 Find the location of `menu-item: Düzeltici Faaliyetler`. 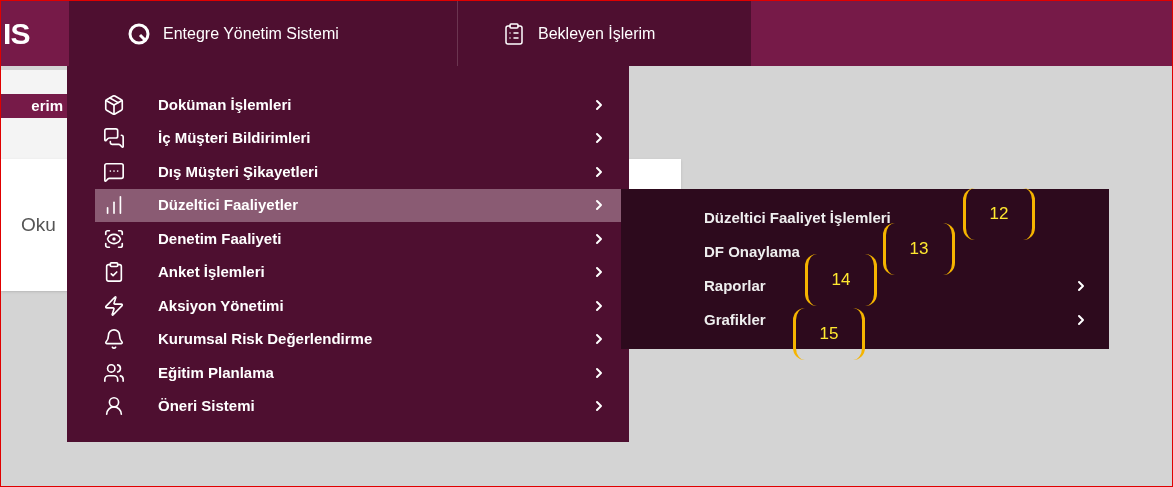

menu-item: Düzeltici Faaliyetler is located at coordinates (358, 205).